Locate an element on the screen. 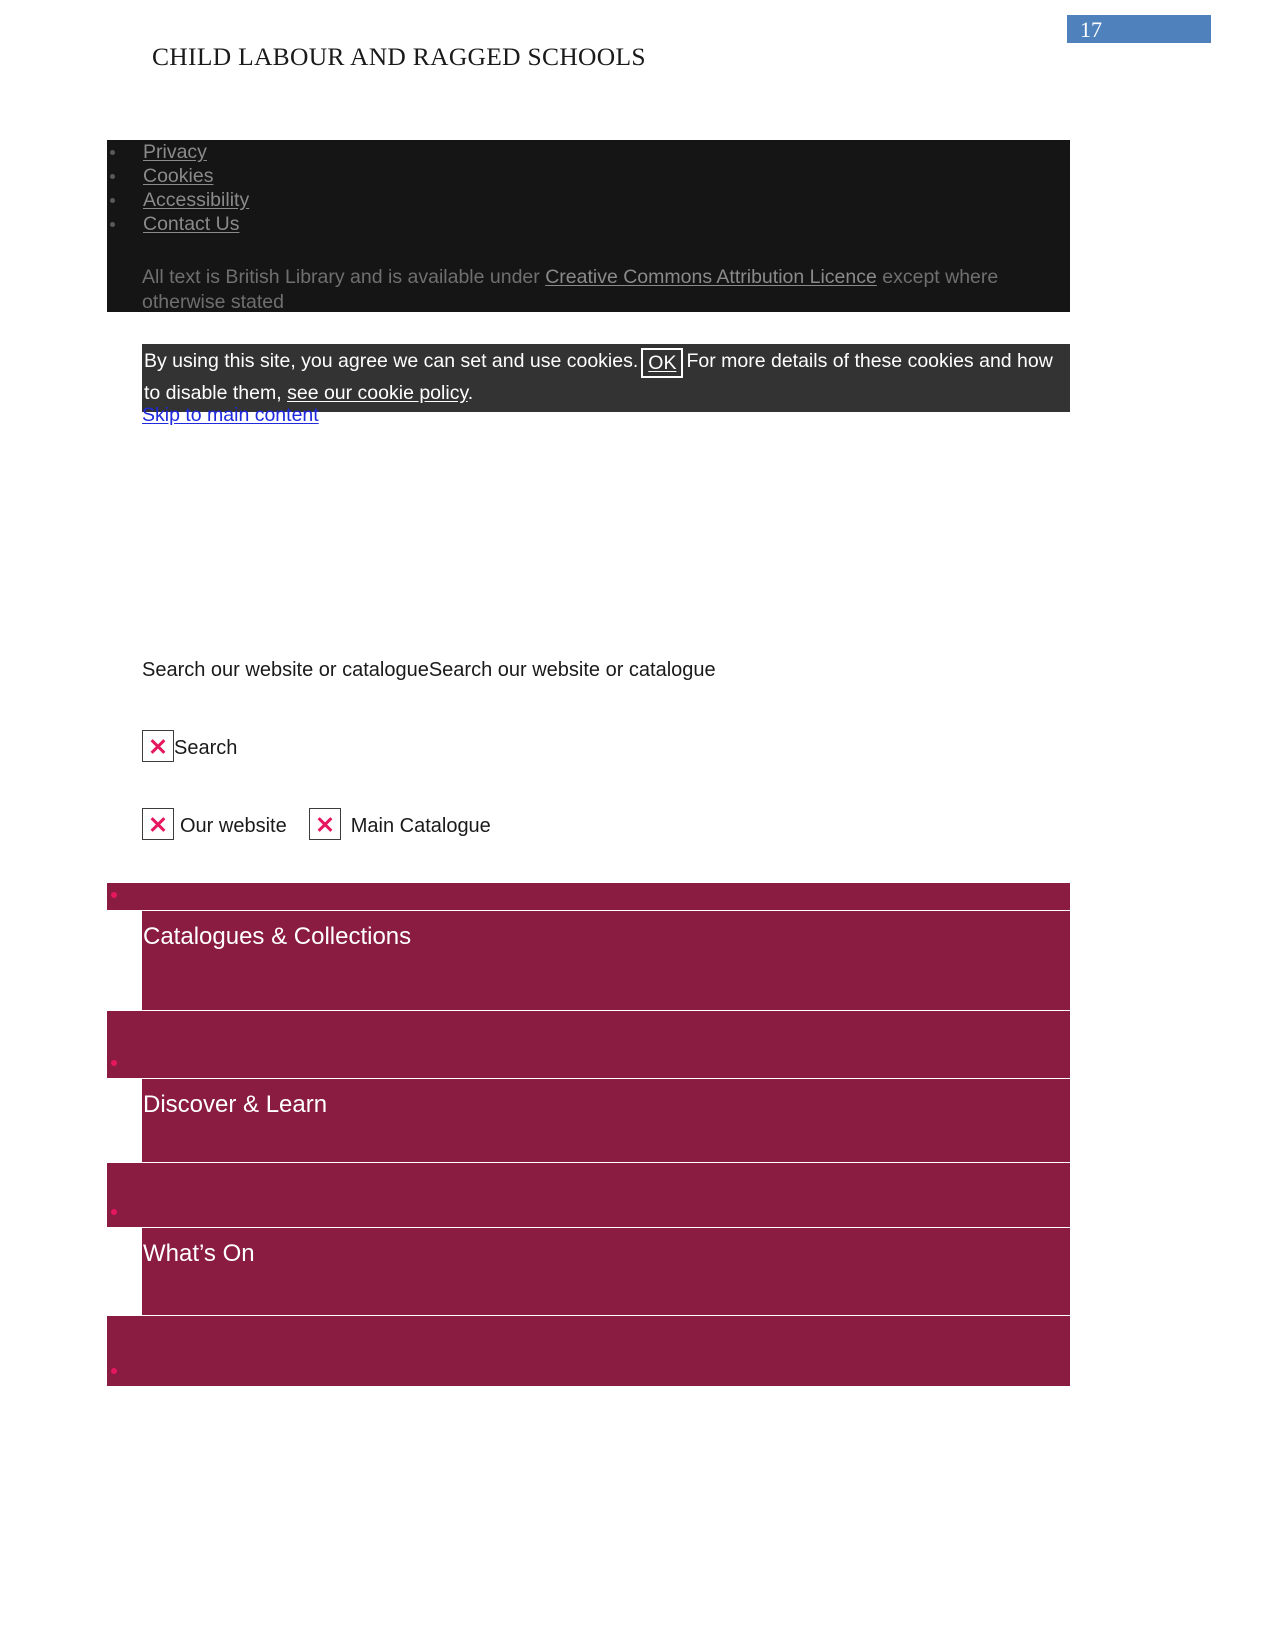 This screenshot has height=1651, width=1275. nav-label-whats-on: What’s On is located at coordinates (199, 1253).